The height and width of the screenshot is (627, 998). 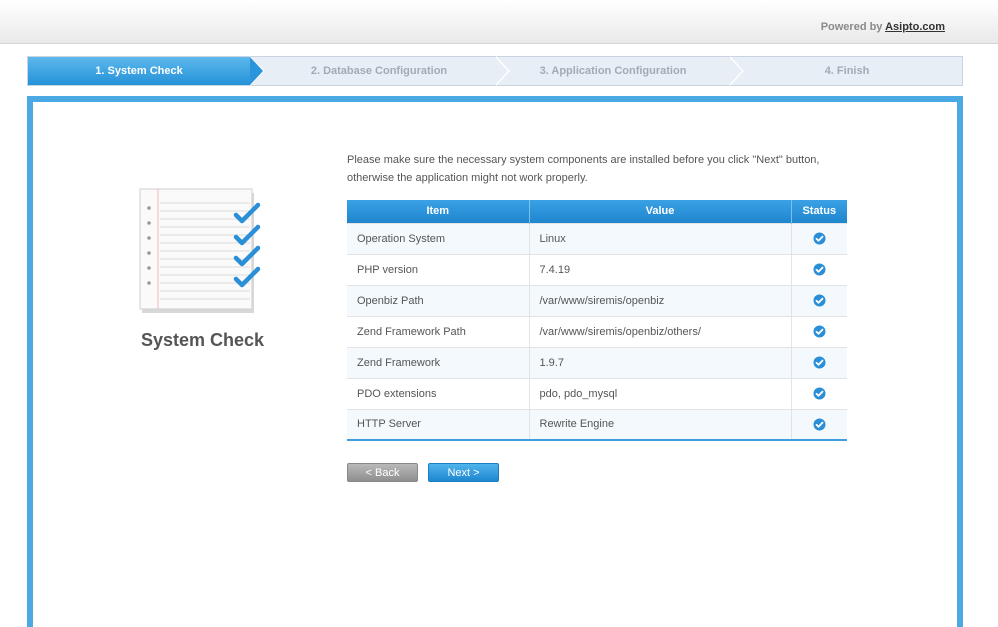 I want to click on top-header: Powered by Asipto.com, so click(x=499, y=22).